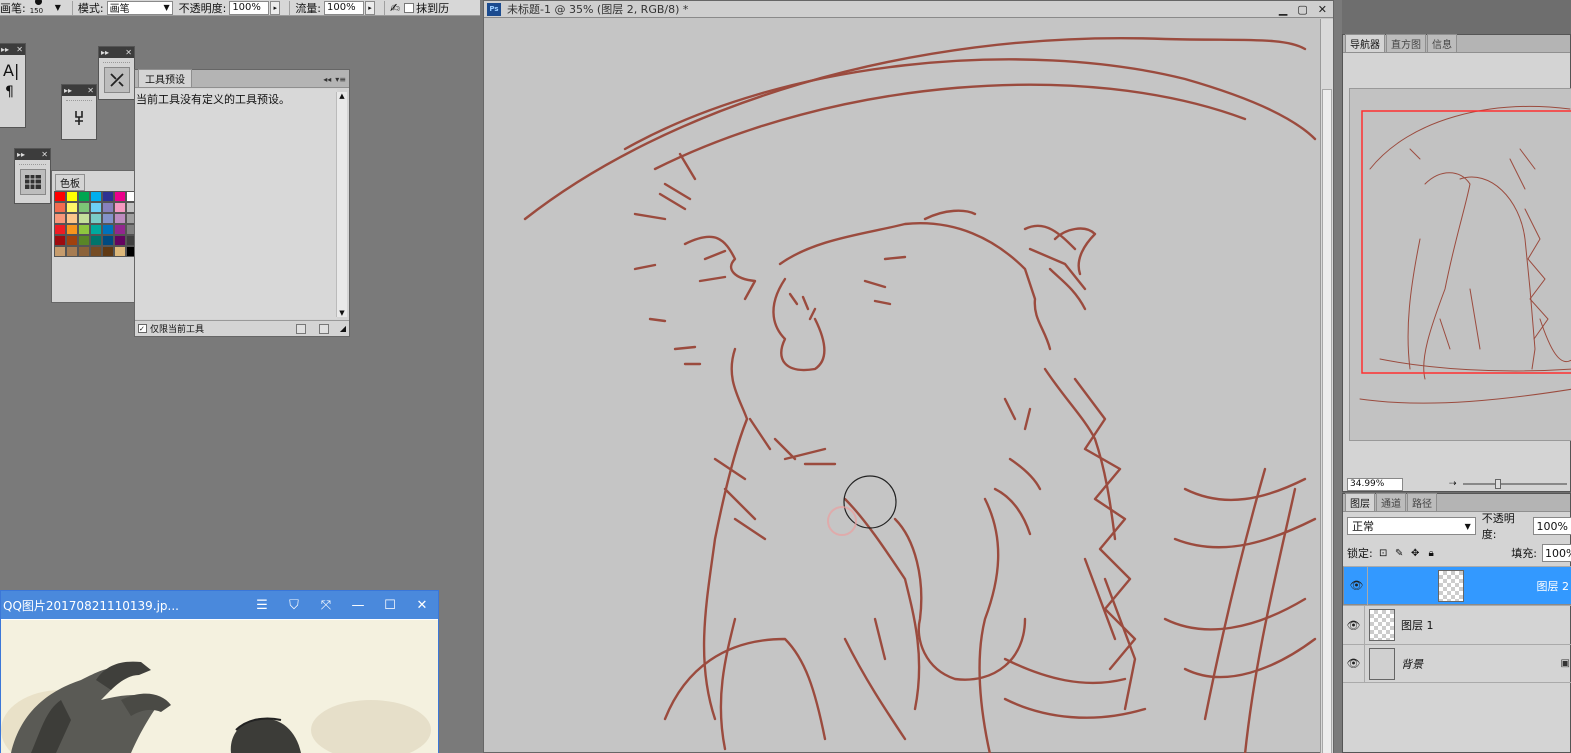 The width and height of the screenshot is (1571, 753). What do you see at coordinates (139, 7) in the screenshot?
I see `mode-select: 画笔 ▼` at bounding box center [139, 7].